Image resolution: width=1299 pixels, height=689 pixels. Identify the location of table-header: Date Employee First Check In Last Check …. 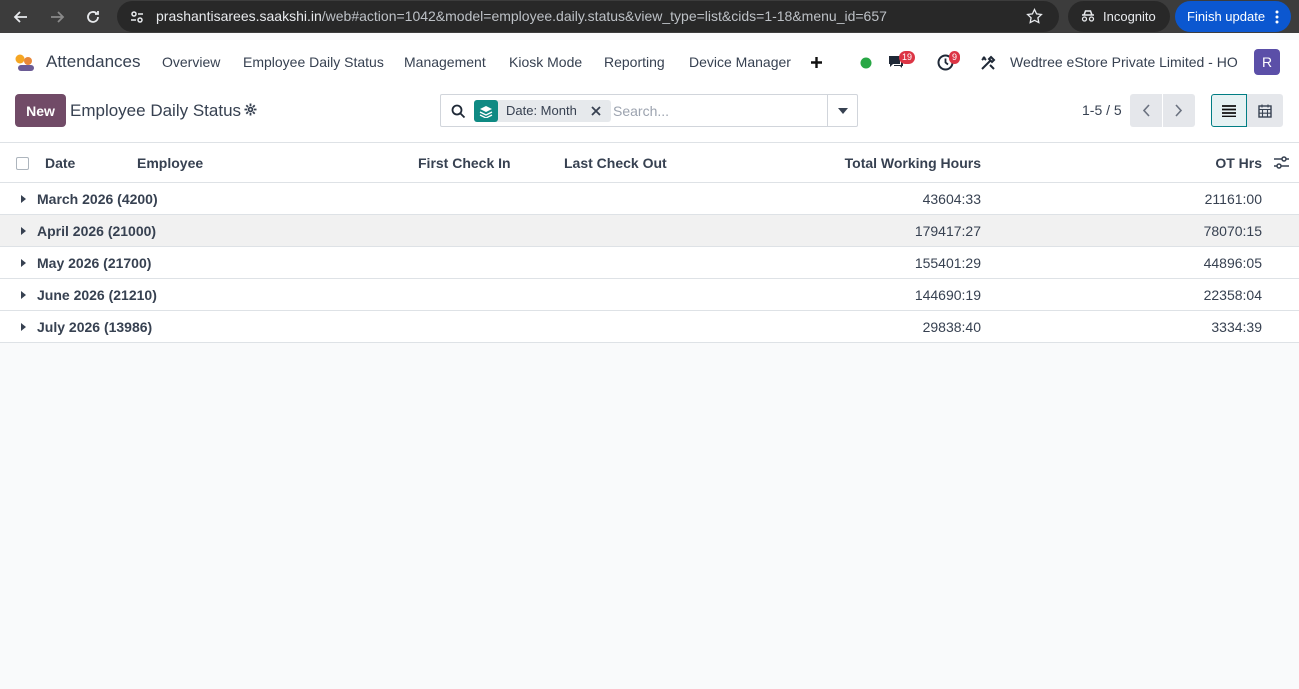
(649, 163).